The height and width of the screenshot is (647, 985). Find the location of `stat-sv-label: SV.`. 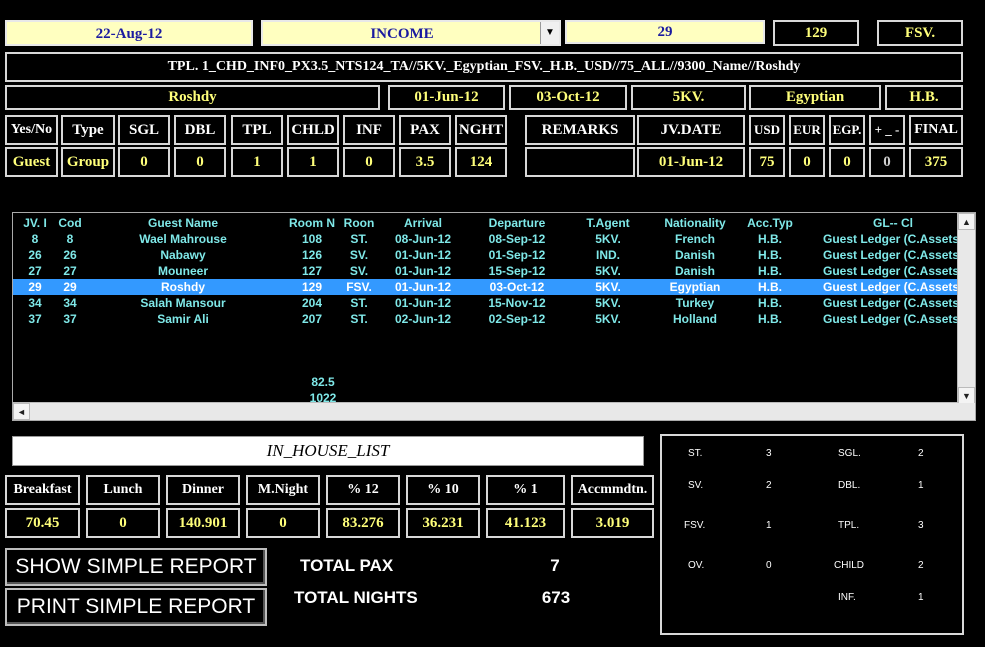

stat-sv-label: SV. is located at coordinates (696, 485).